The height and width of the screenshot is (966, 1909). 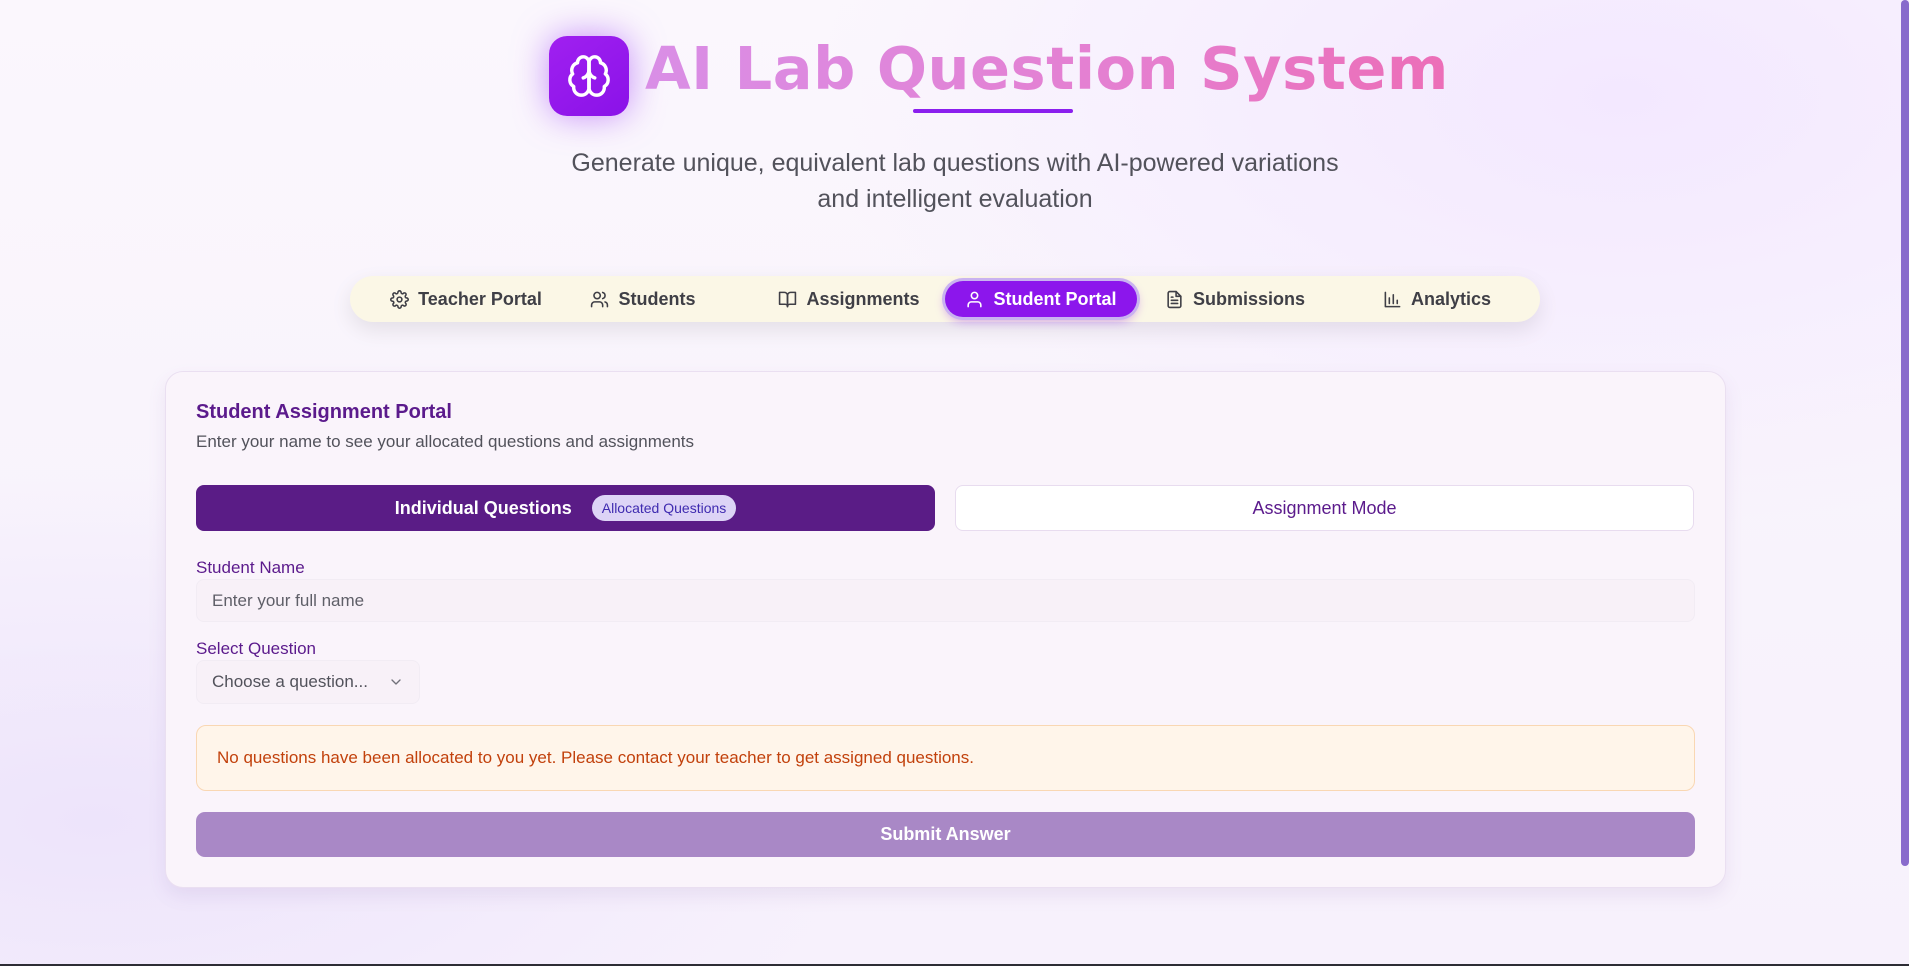 I want to click on page-scrollbar, so click(x=1905, y=433).